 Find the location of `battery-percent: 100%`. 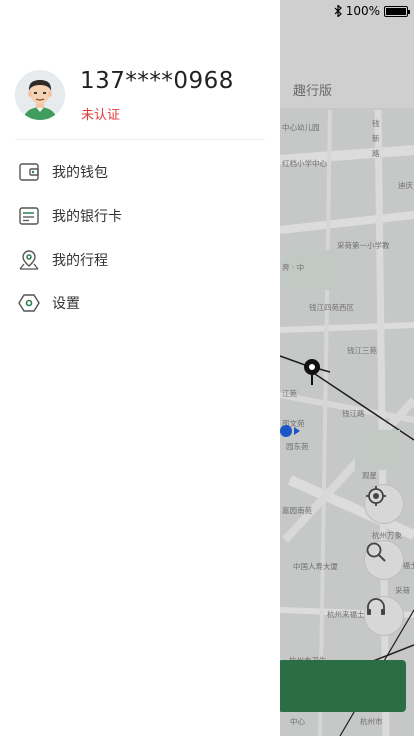

battery-percent: 100% is located at coordinates (362, 11).